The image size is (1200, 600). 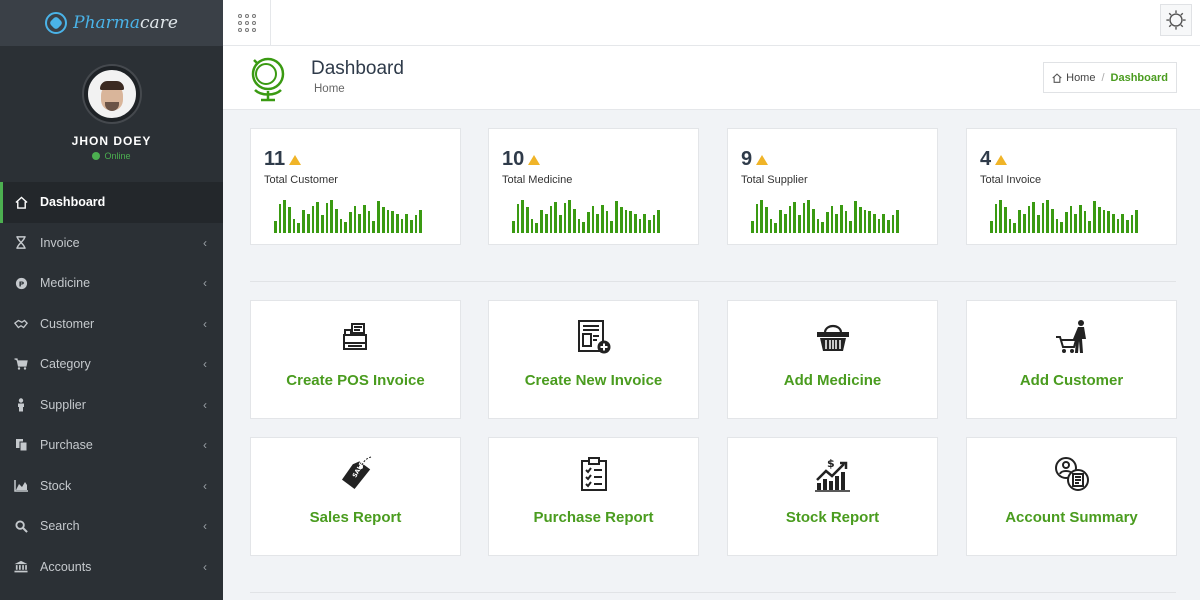 I want to click on handshake-icon, so click(x=21, y=324).